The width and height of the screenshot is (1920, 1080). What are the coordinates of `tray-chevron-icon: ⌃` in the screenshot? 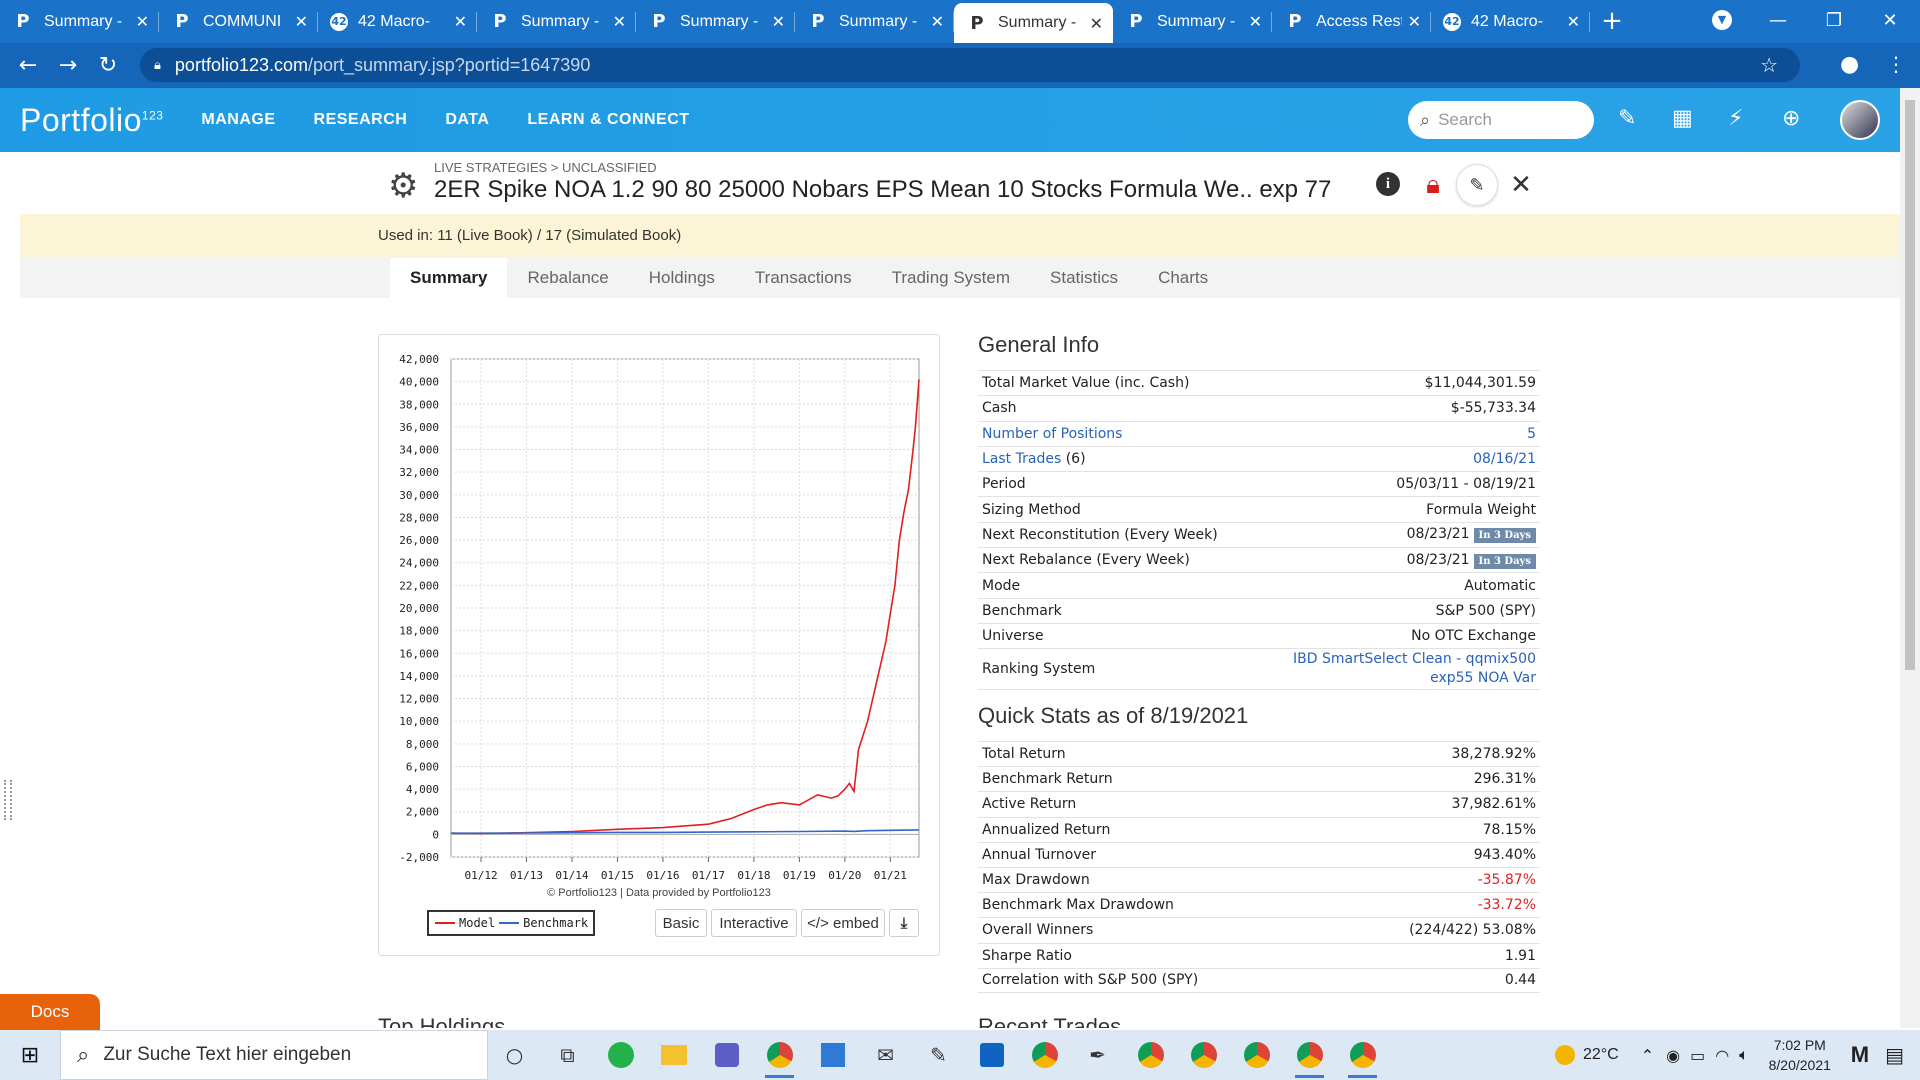 It's located at (1647, 1055).